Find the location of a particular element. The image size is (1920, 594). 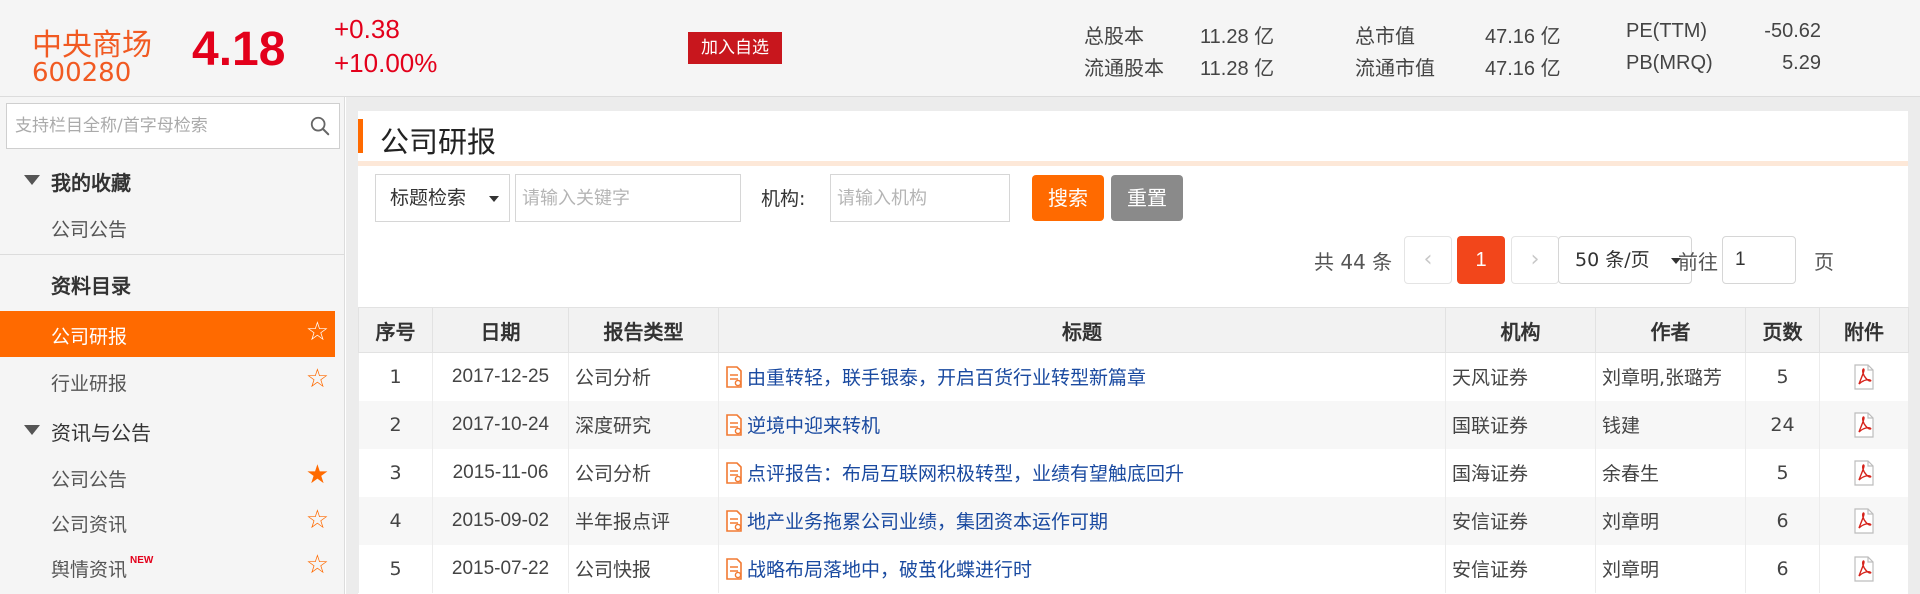

goto-page-input is located at coordinates (1759, 260).